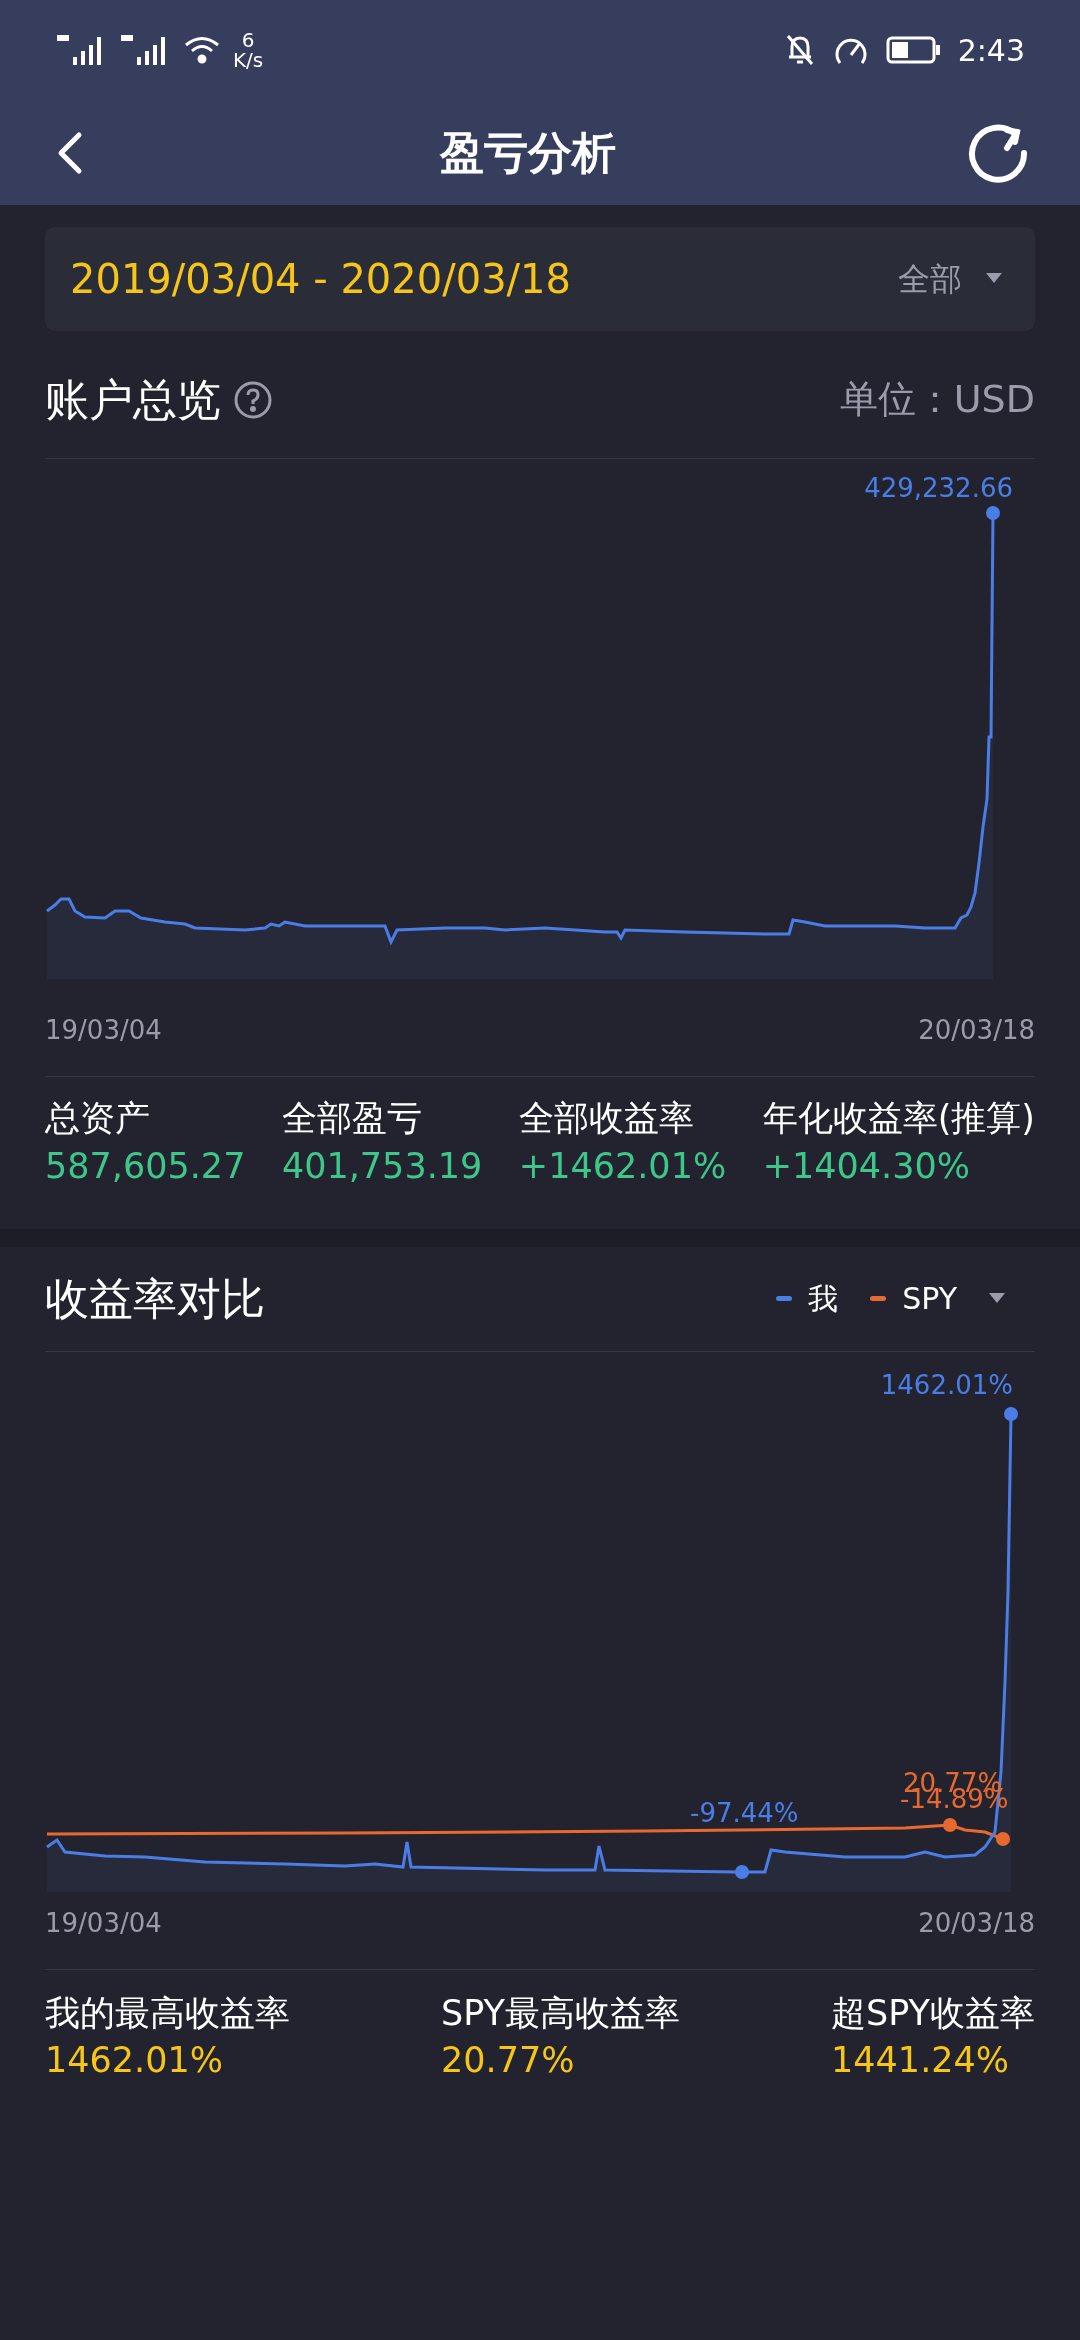 Image resolution: width=1080 pixels, height=2340 pixels. What do you see at coordinates (145, 1166) in the screenshot?
I see `stat-value: 587,605.27` at bounding box center [145, 1166].